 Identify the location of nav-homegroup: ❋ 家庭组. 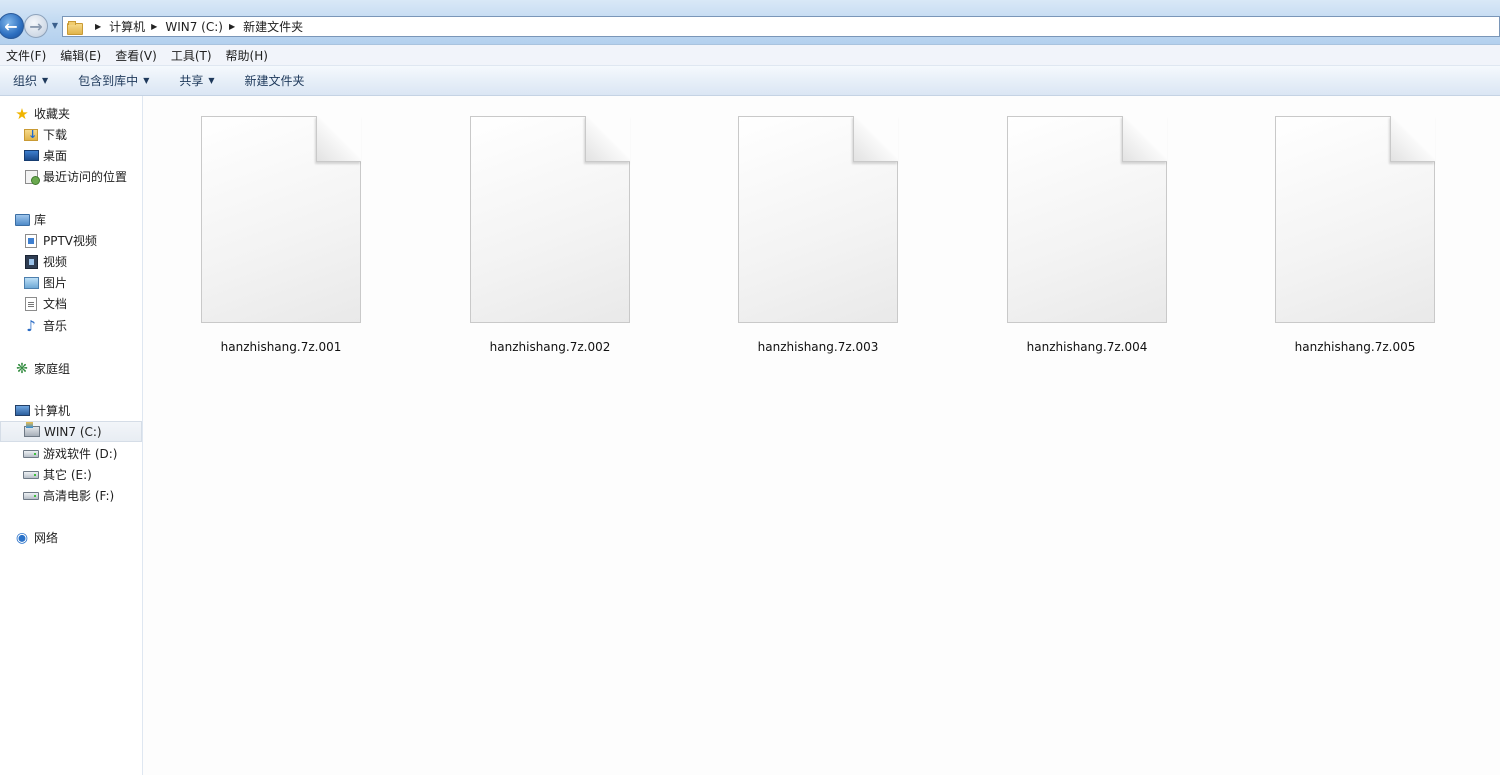
(78, 368).